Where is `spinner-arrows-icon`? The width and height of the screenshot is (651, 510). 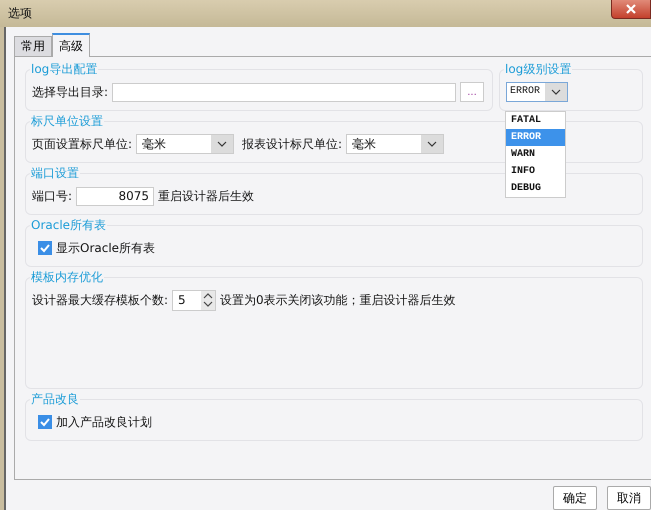
spinner-arrows-icon is located at coordinates (208, 300).